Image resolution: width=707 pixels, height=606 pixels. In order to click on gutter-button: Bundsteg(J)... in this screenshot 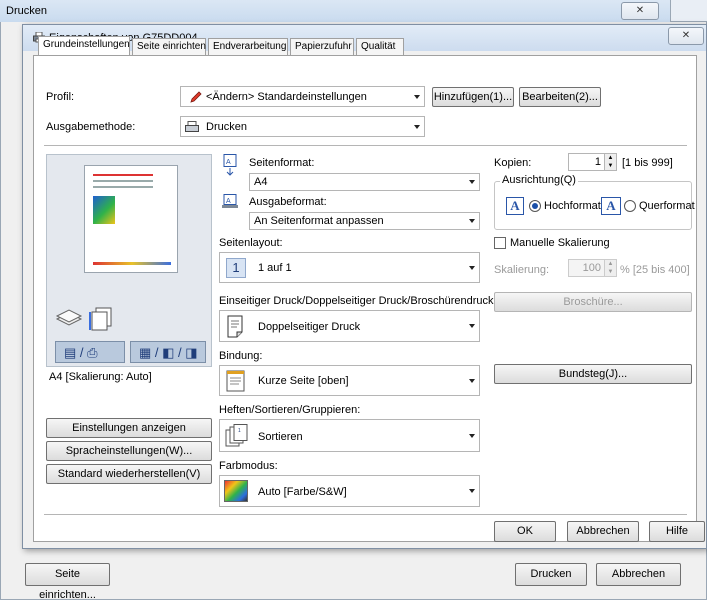, I will do `click(593, 374)`.